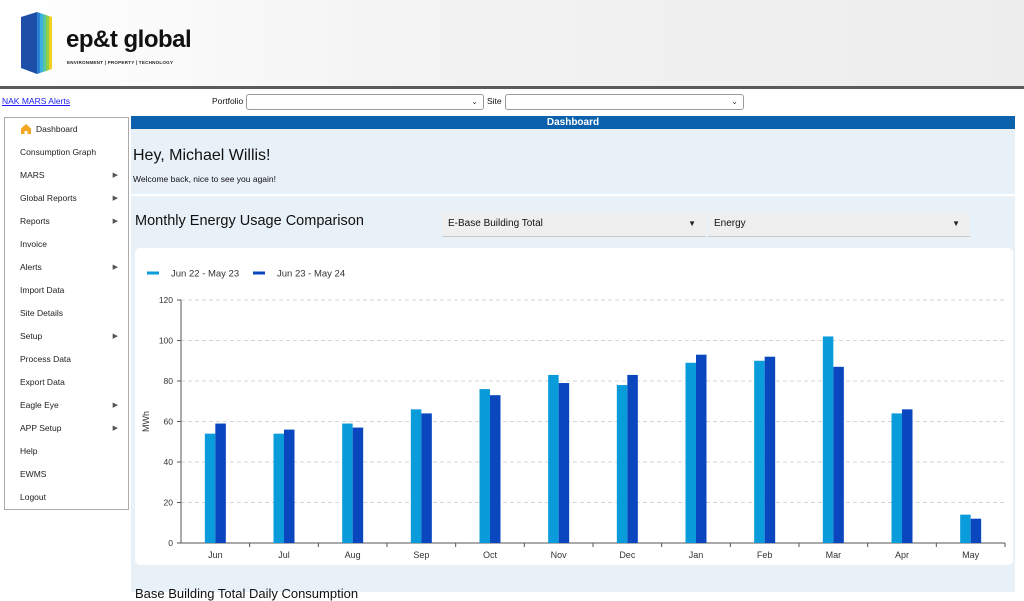  I want to click on sidebar-item-setup: Setup ▶, so click(66, 336).